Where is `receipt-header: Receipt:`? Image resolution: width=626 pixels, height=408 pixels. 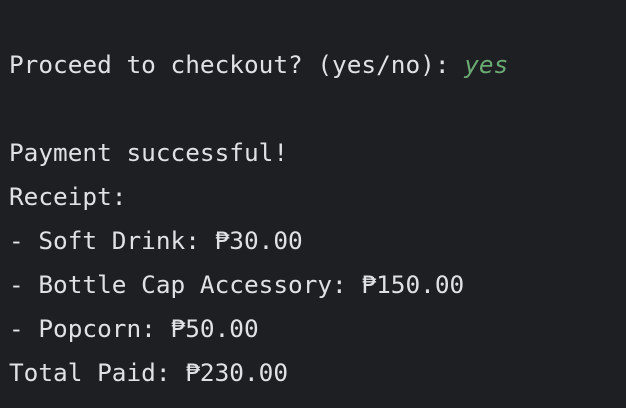
receipt-header: Receipt: is located at coordinates (68, 196).